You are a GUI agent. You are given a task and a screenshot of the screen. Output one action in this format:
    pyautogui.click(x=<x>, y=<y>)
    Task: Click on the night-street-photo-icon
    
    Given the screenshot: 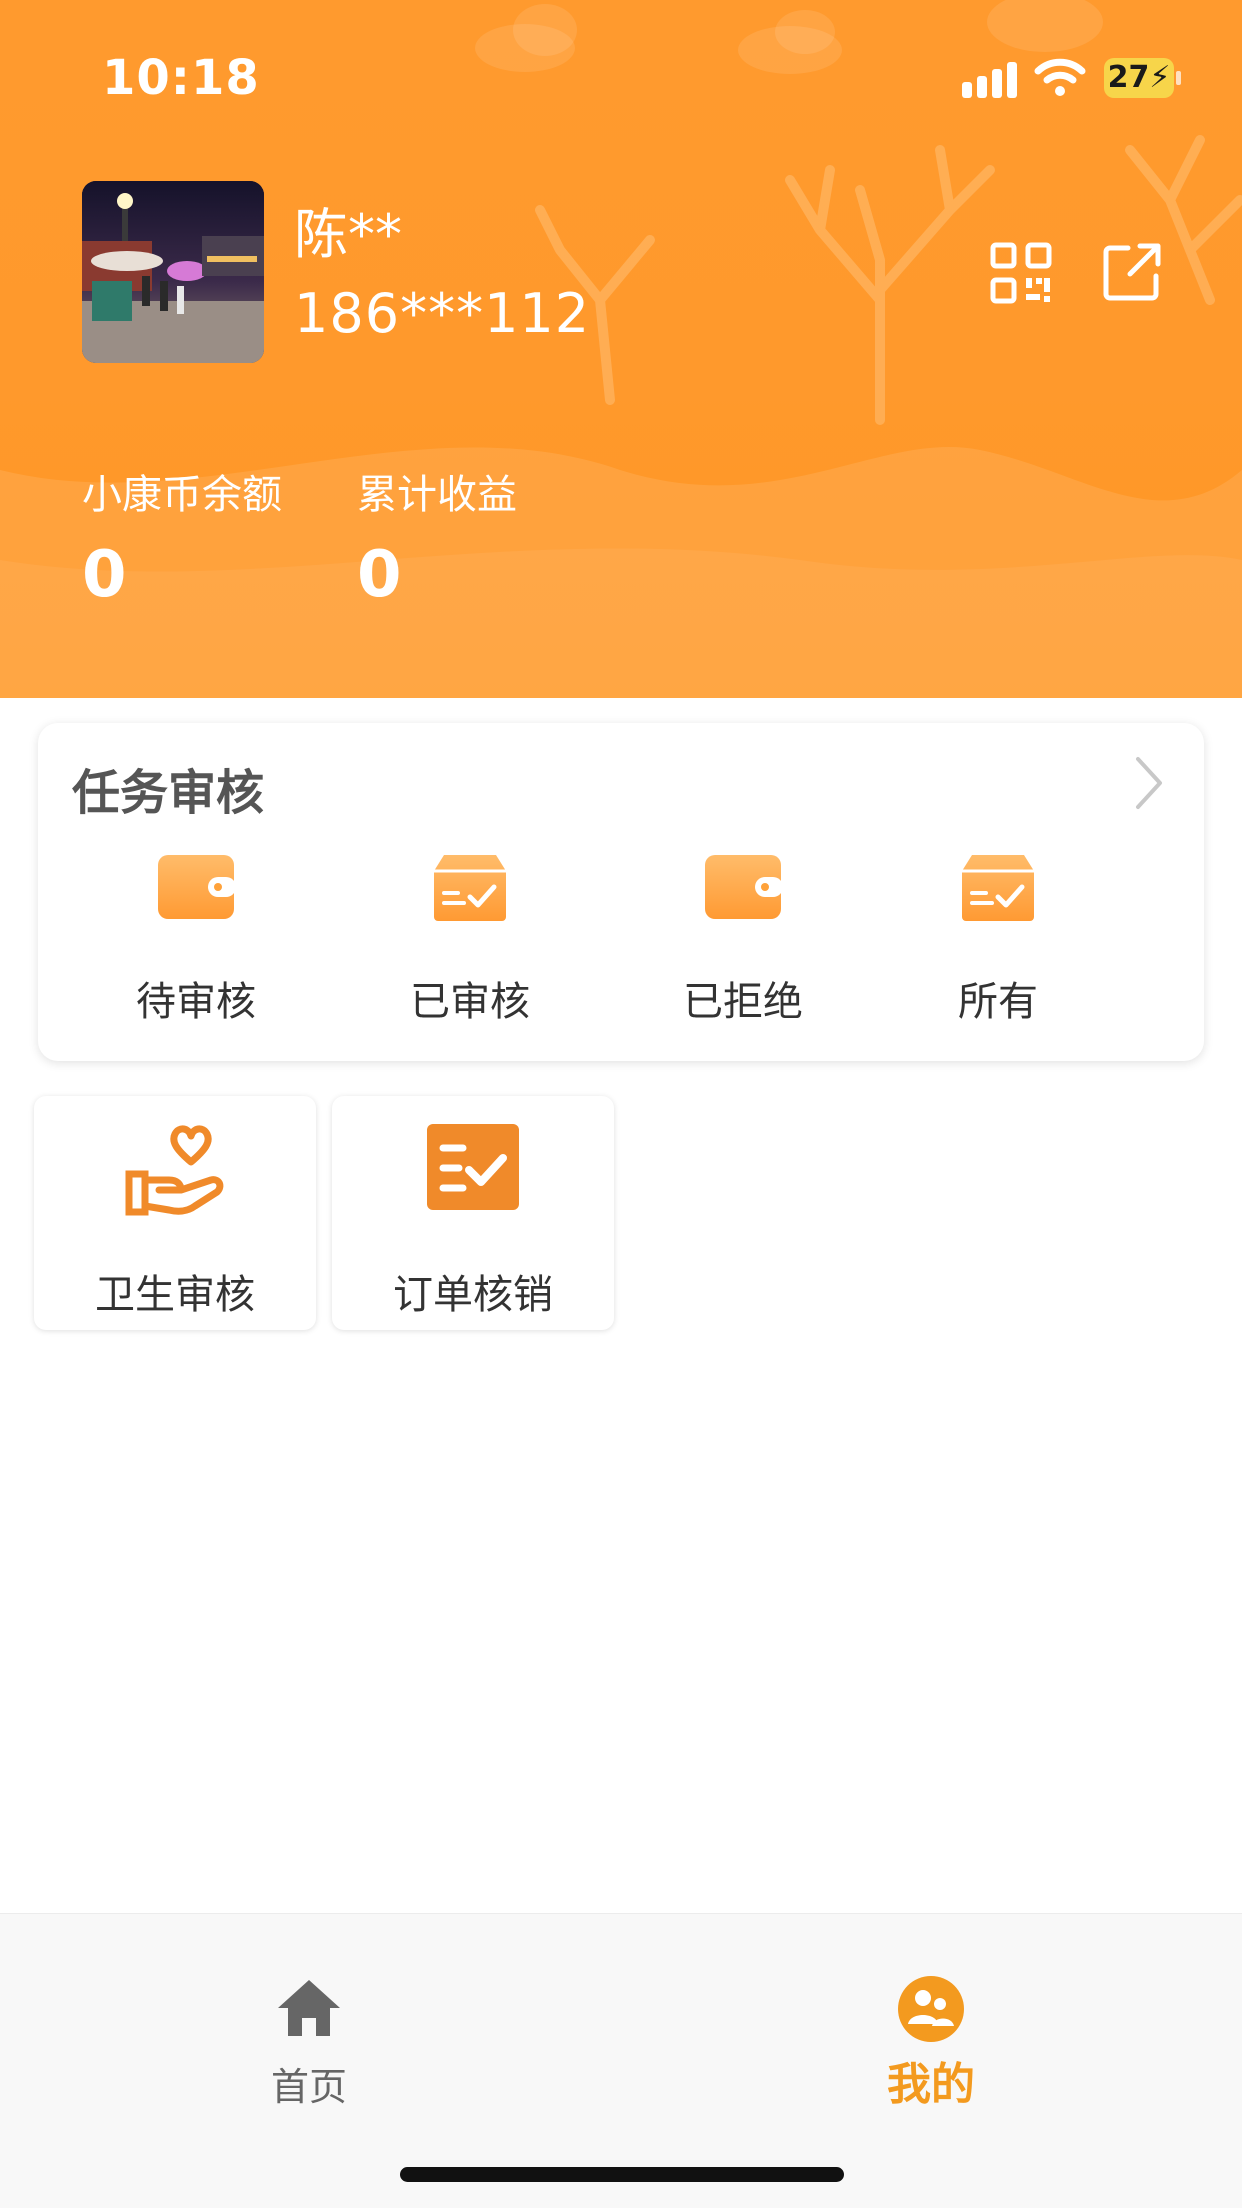 What is the action you would take?
    pyautogui.click(x=173, y=272)
    